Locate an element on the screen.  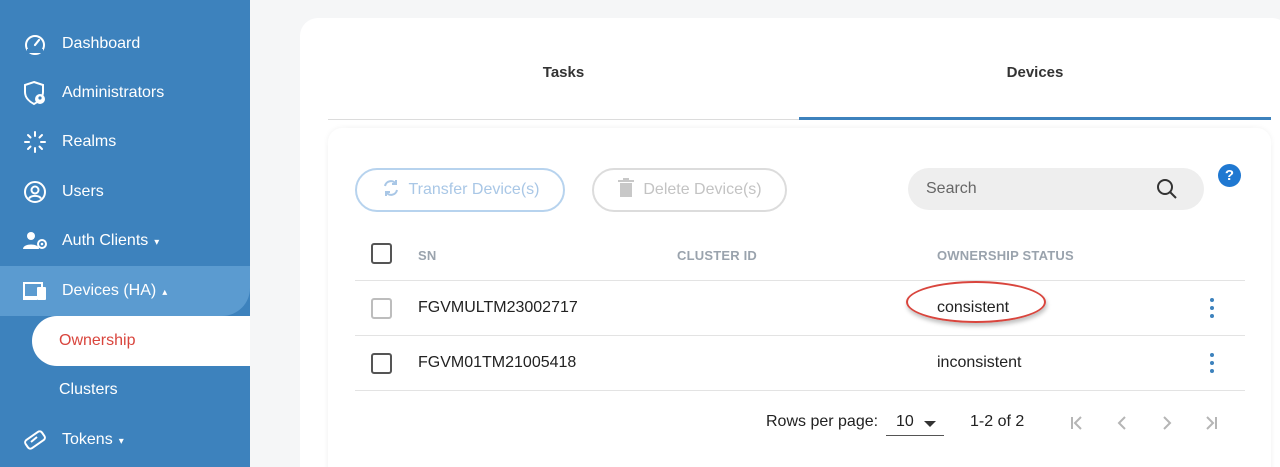
previous-page-icon is located at coordinates (1122, 423).